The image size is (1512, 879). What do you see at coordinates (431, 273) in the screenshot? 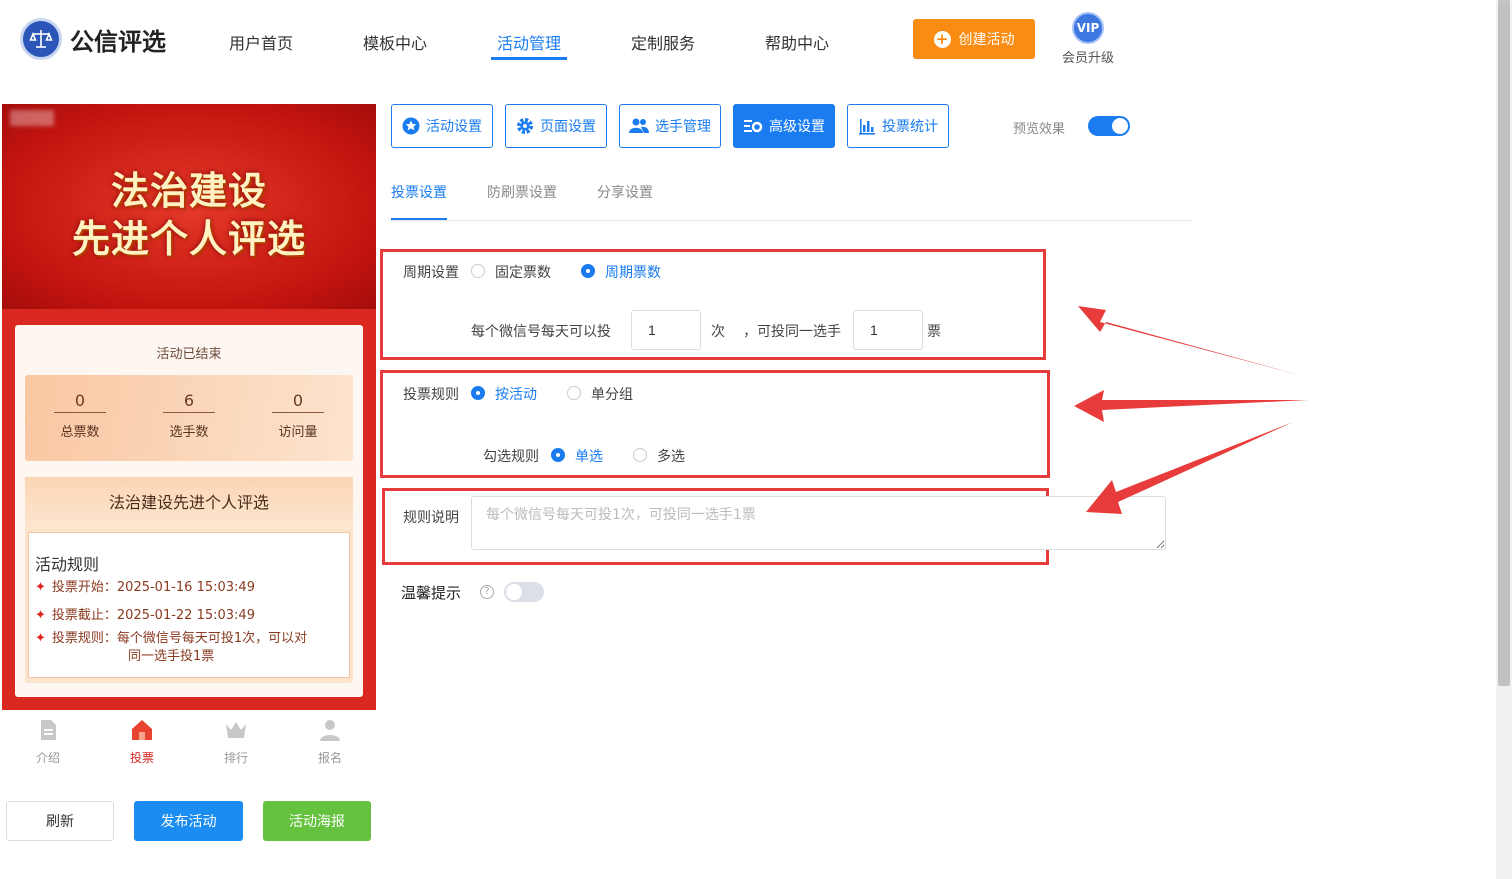
I see `period-settings-label: 周期设置` at bounding box center [431, 273].